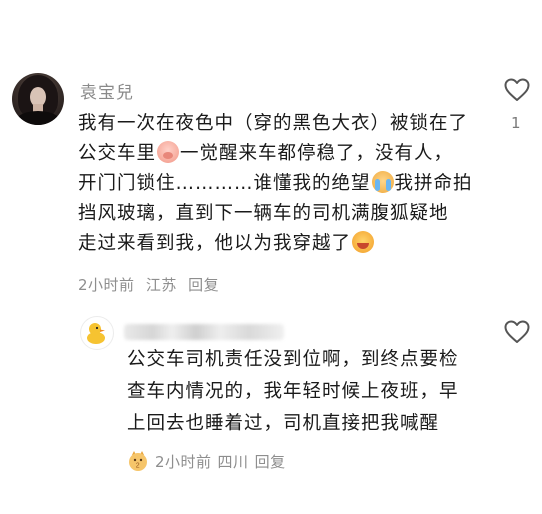  I want to click on reply-line: 查车内情况的，我年轻时候上夜班，早, so click(293, 391).